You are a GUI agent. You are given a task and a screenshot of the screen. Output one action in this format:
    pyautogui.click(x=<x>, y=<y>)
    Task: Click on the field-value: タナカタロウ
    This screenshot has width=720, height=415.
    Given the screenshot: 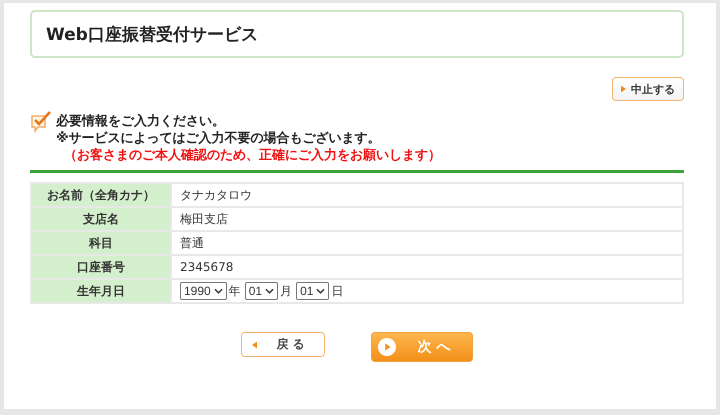 What is the action you would take?
    pyautogui.click(x=216, y=195)
    